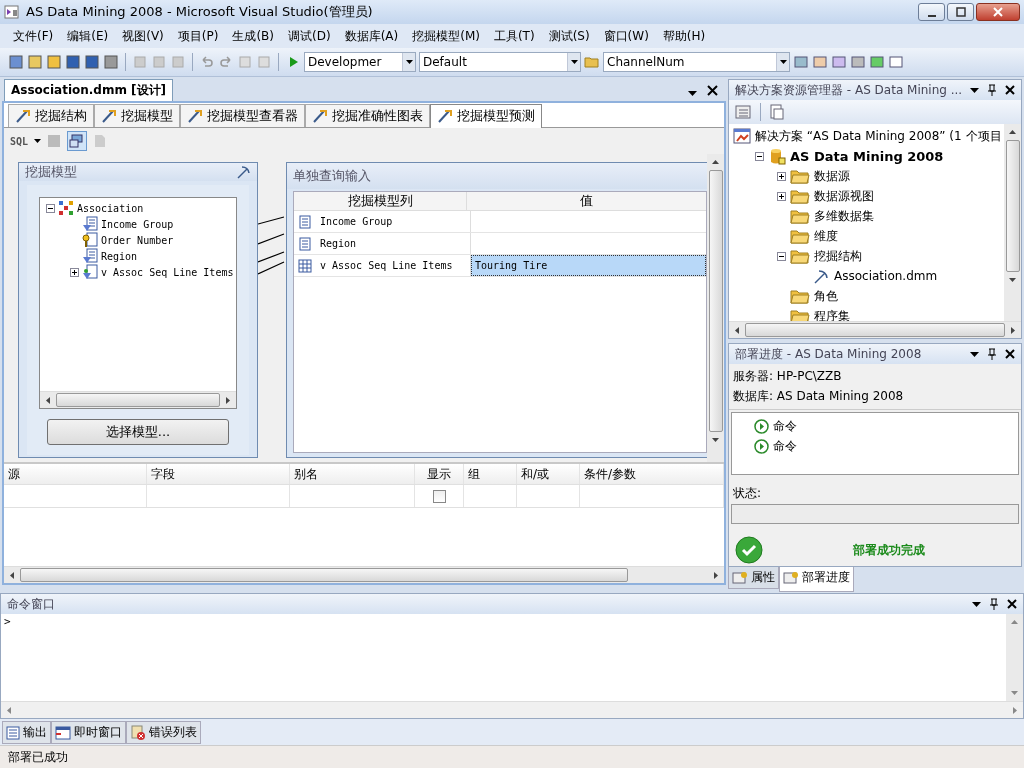  Describe the element at coordinates (110, 208) in the screenshot. I see `tree-item: Association` at that location.